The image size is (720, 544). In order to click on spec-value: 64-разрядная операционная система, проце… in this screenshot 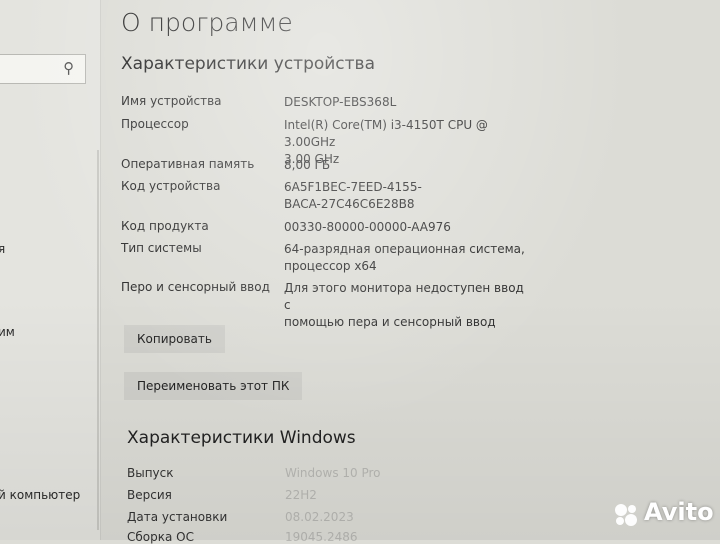, I will do `click(409, 258)`.